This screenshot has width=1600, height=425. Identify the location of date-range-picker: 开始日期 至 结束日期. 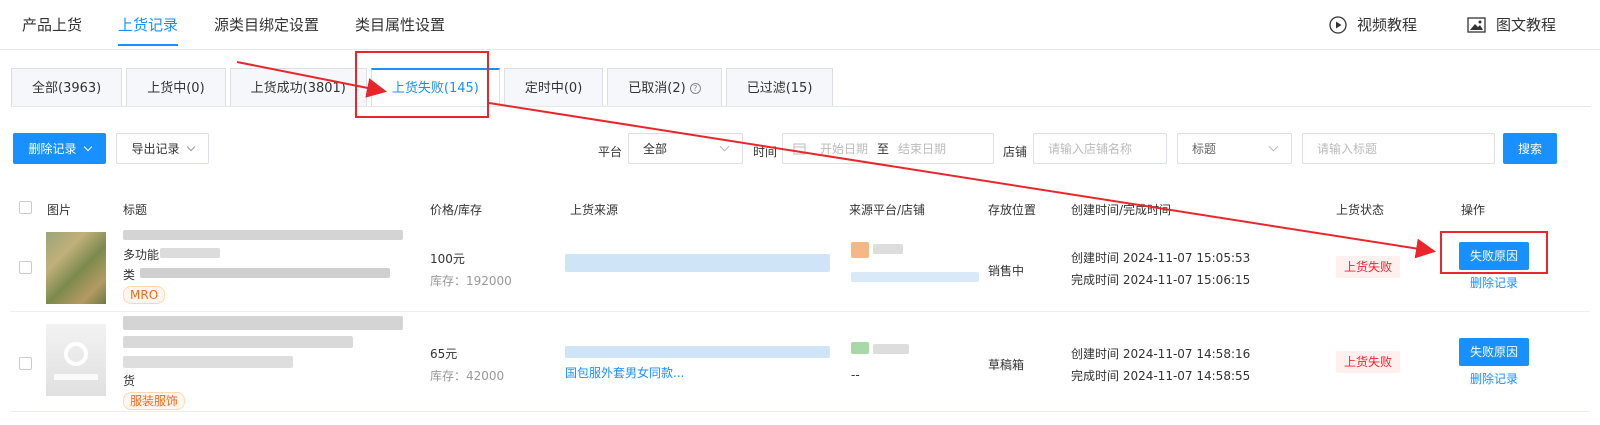
(888, 148).